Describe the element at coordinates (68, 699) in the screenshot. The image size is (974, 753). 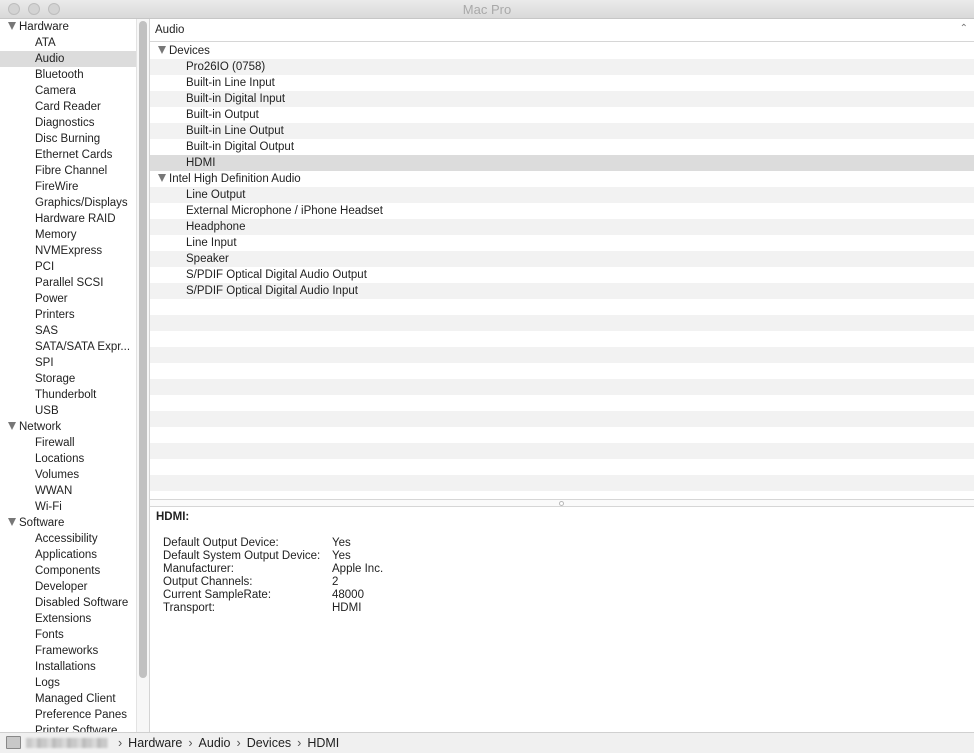
I see `sidebar-item: Managed Client` at that location.